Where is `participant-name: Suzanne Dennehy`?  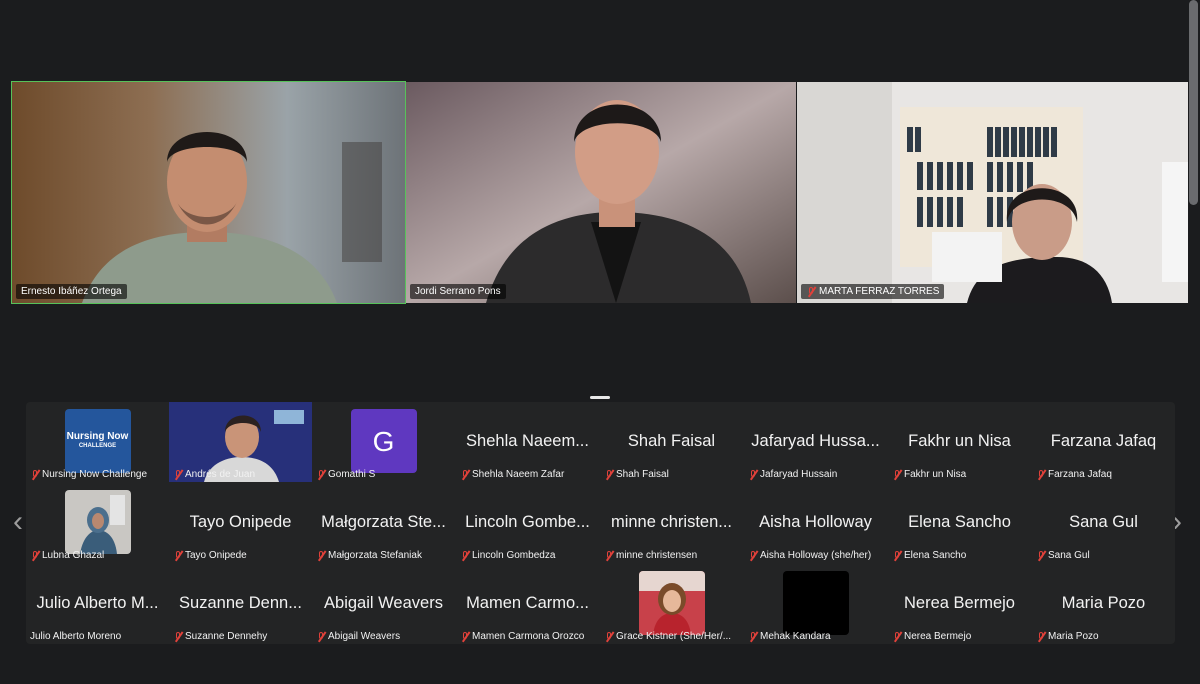
participant-name: Suzanne Dennehy is located at coordinates (226, 636).